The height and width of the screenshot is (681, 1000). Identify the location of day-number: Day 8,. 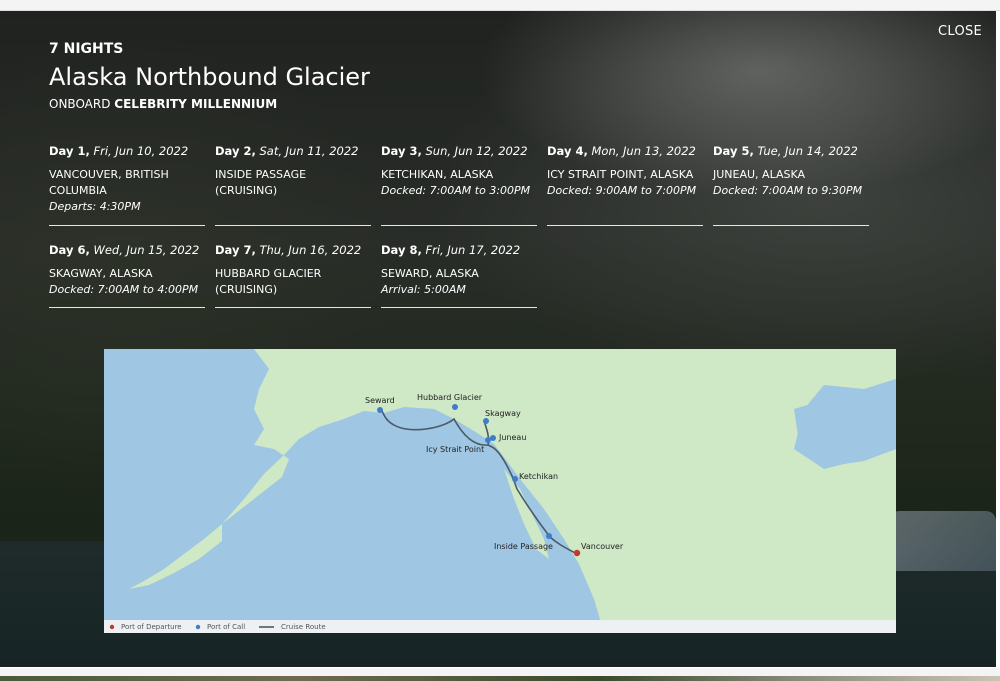
(401, 250).